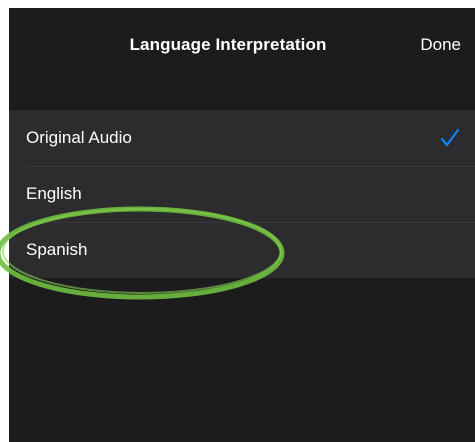 Image resolution: width=475 pixels, height=442 pixels. I want to click on language-option-label: English, so click(54, 193).